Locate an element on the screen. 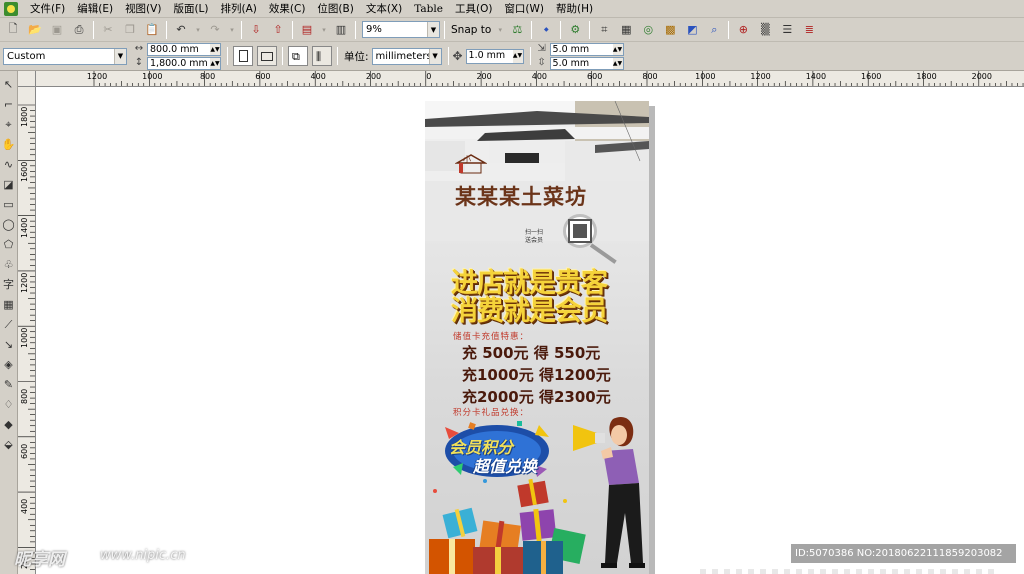 The image size is (1024, 574). paper-preset-select: Custom ▼ is located at coordinates (65, 56).